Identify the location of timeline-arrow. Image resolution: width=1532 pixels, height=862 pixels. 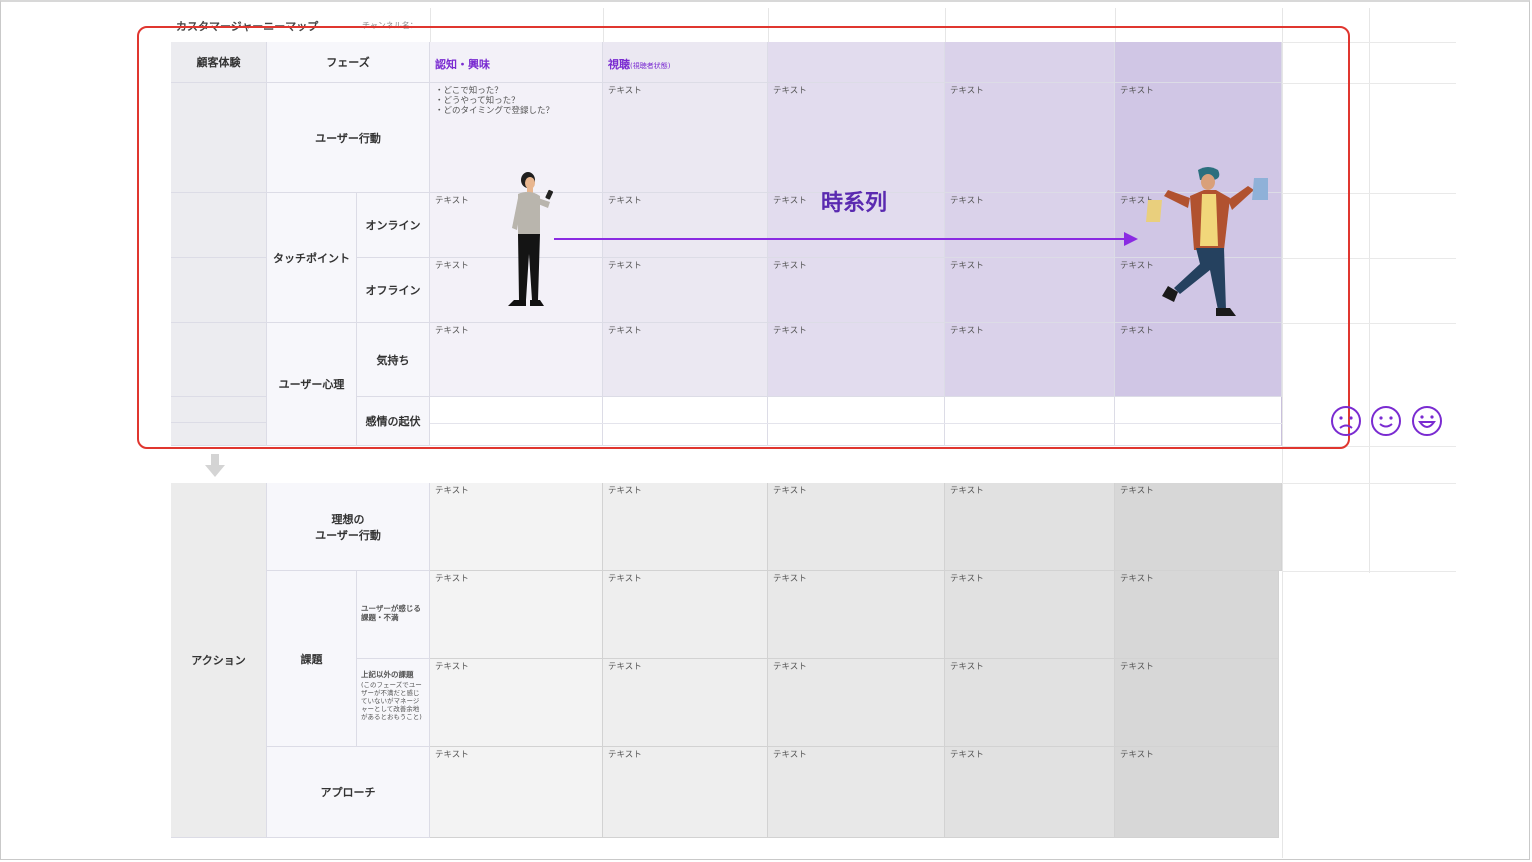
(841, 239).